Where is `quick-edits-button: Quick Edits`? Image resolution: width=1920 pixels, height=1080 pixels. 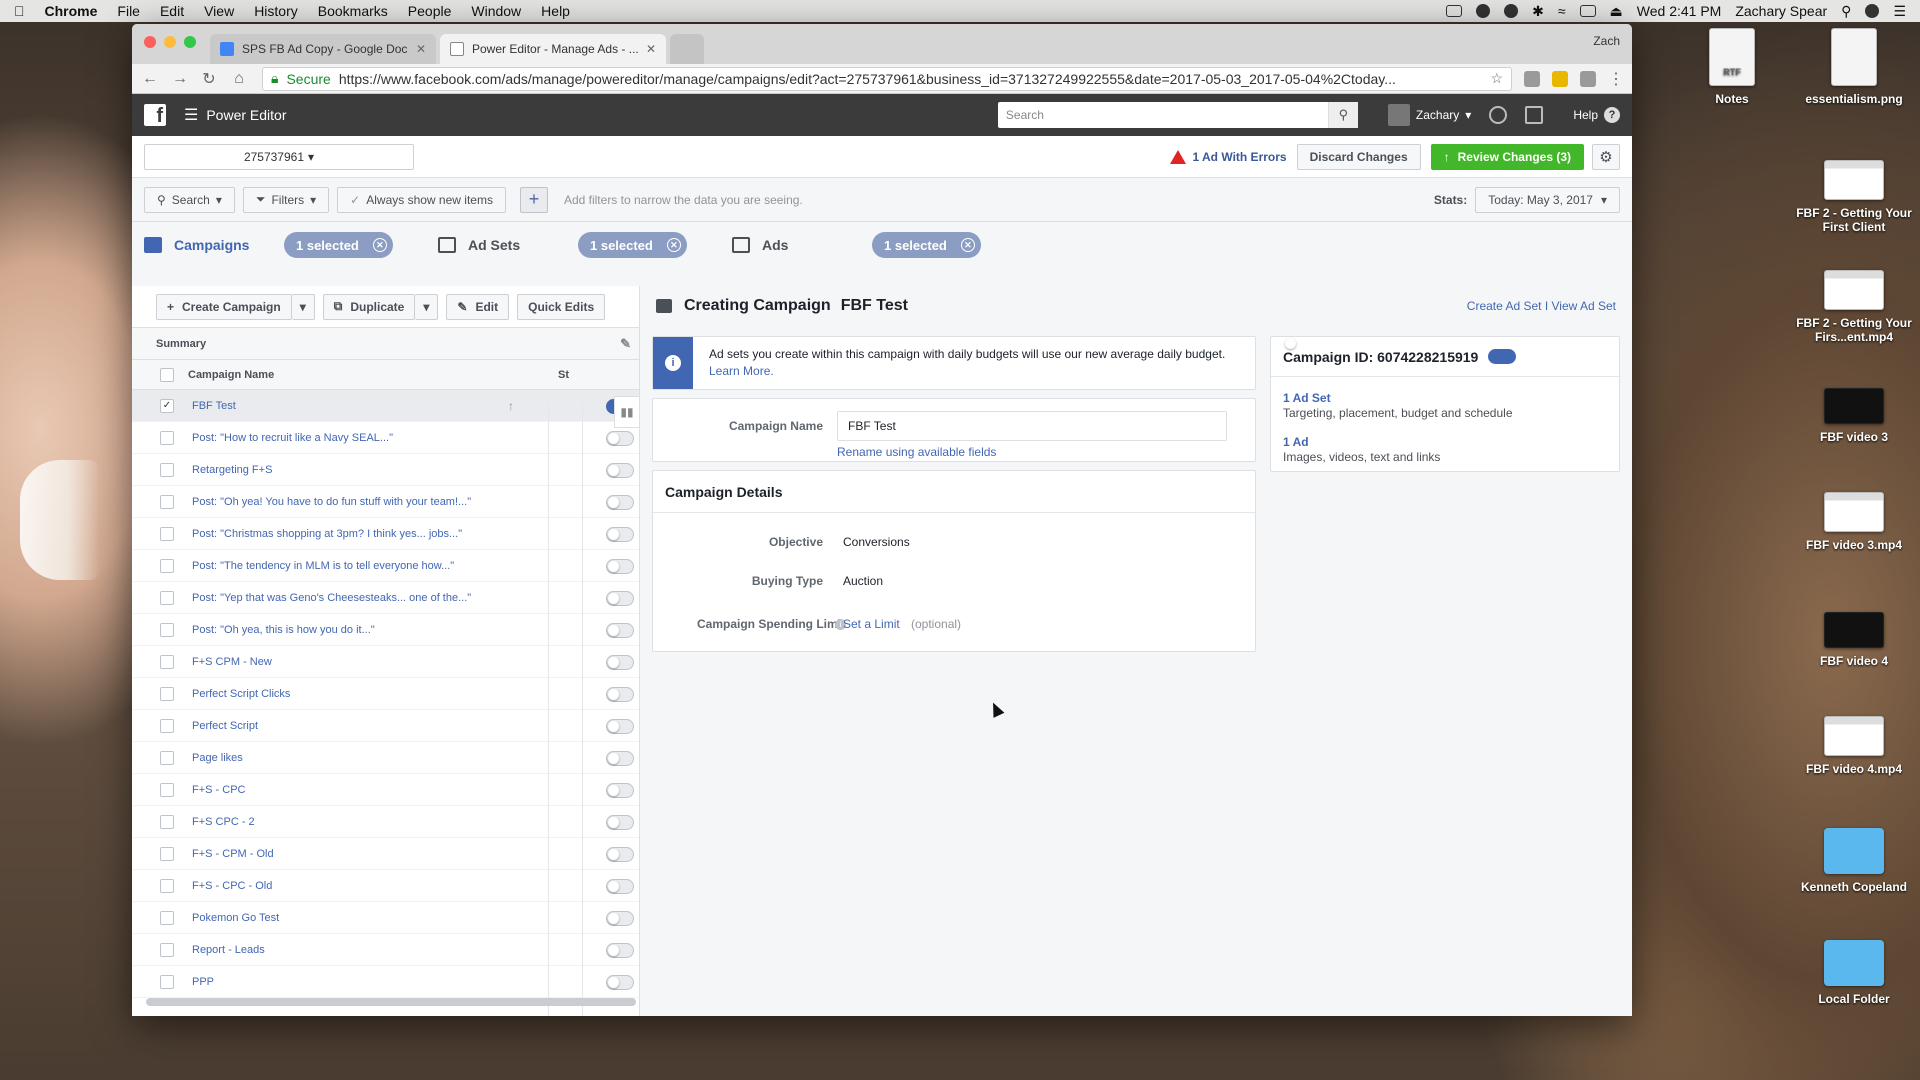
quick-edits-button: Quick Edits is located at coordinates (561, 306).